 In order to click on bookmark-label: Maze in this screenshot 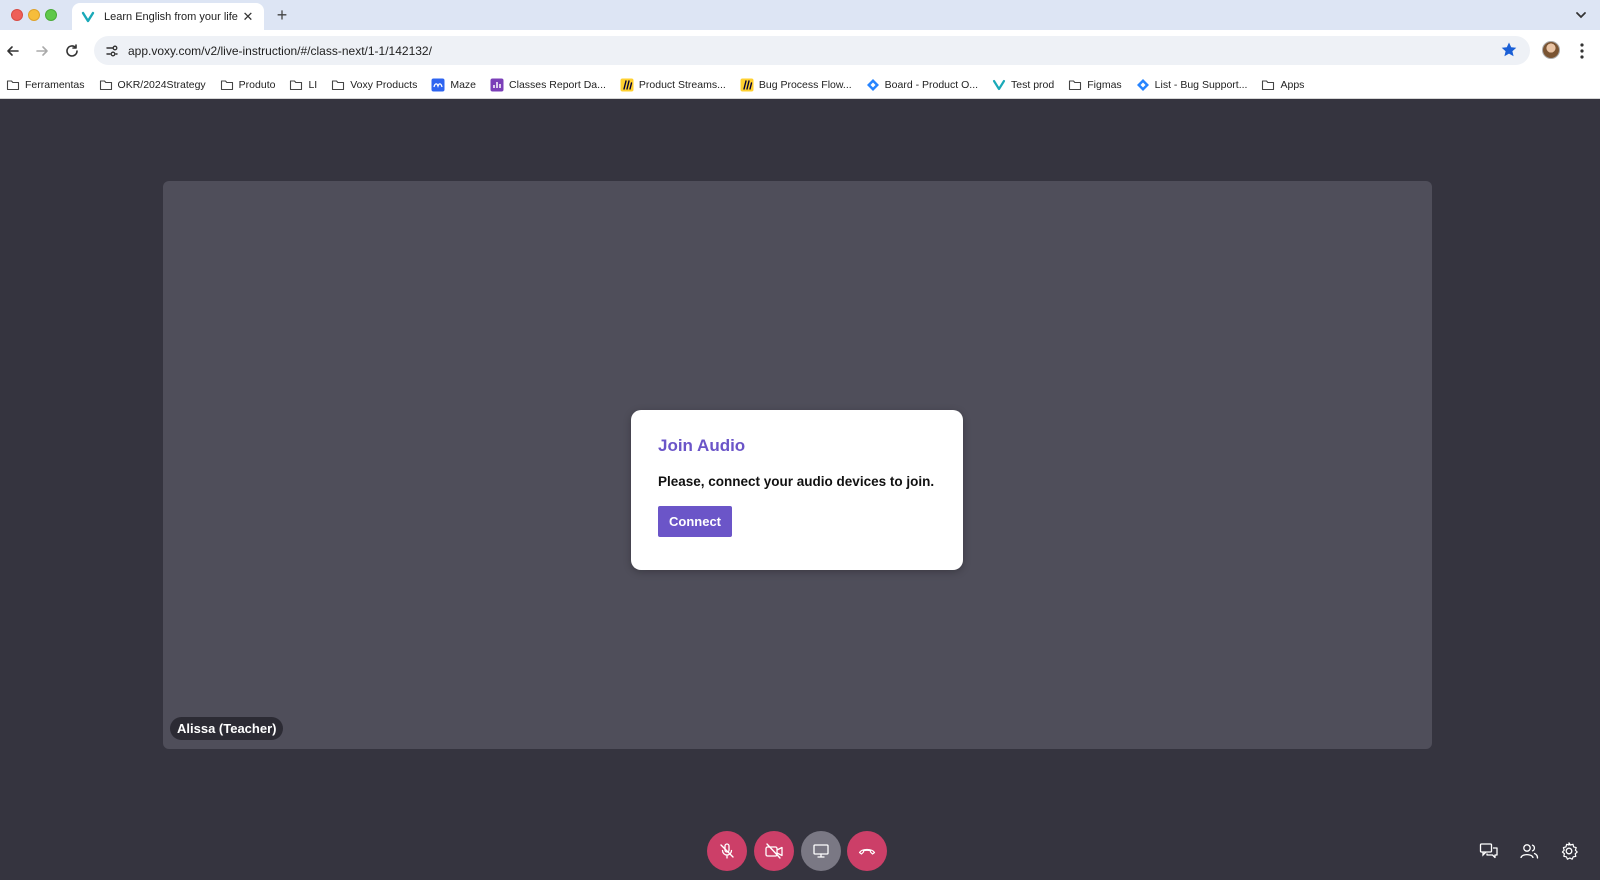, I will do `click(463, 84)`.